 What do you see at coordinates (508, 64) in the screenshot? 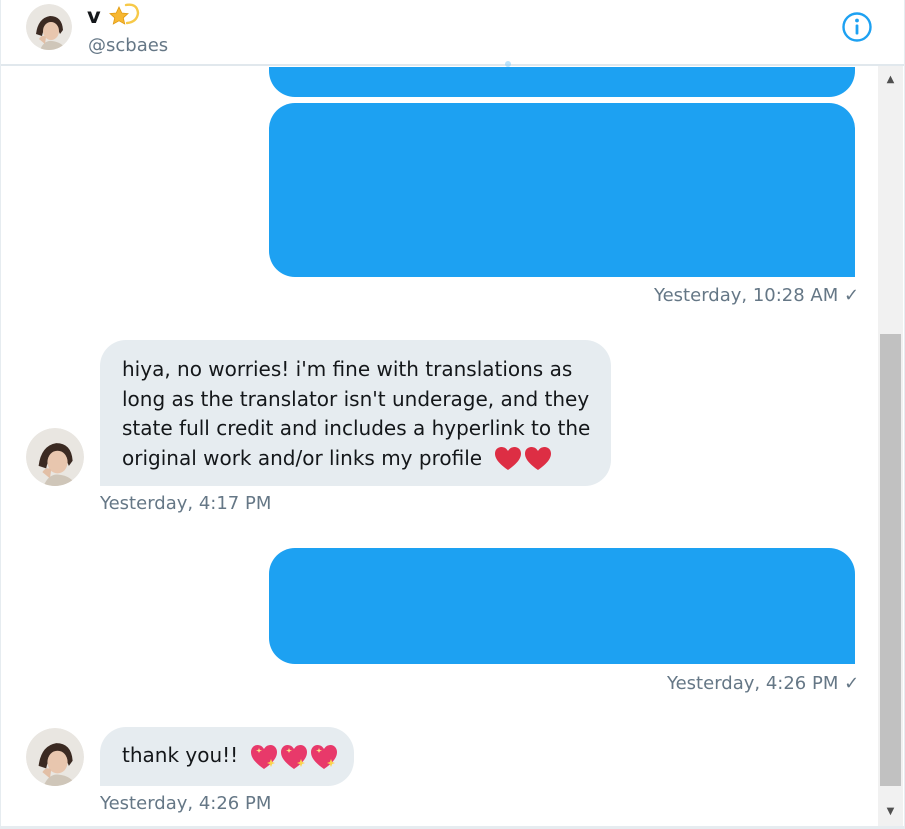
I see `bubble-text-fragment` at bounding box center [508, 64].